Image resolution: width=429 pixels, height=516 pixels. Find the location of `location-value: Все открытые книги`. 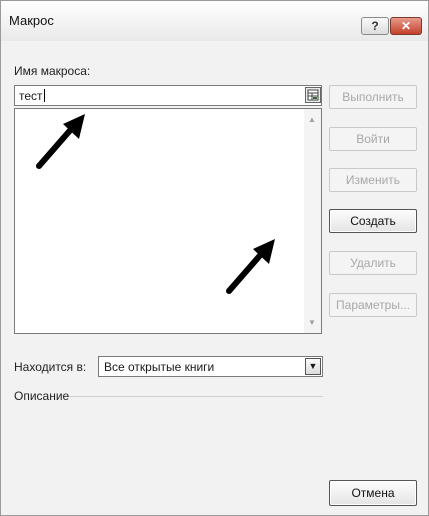

location-value: Все открытые книги is located at coordinates (159, 367).